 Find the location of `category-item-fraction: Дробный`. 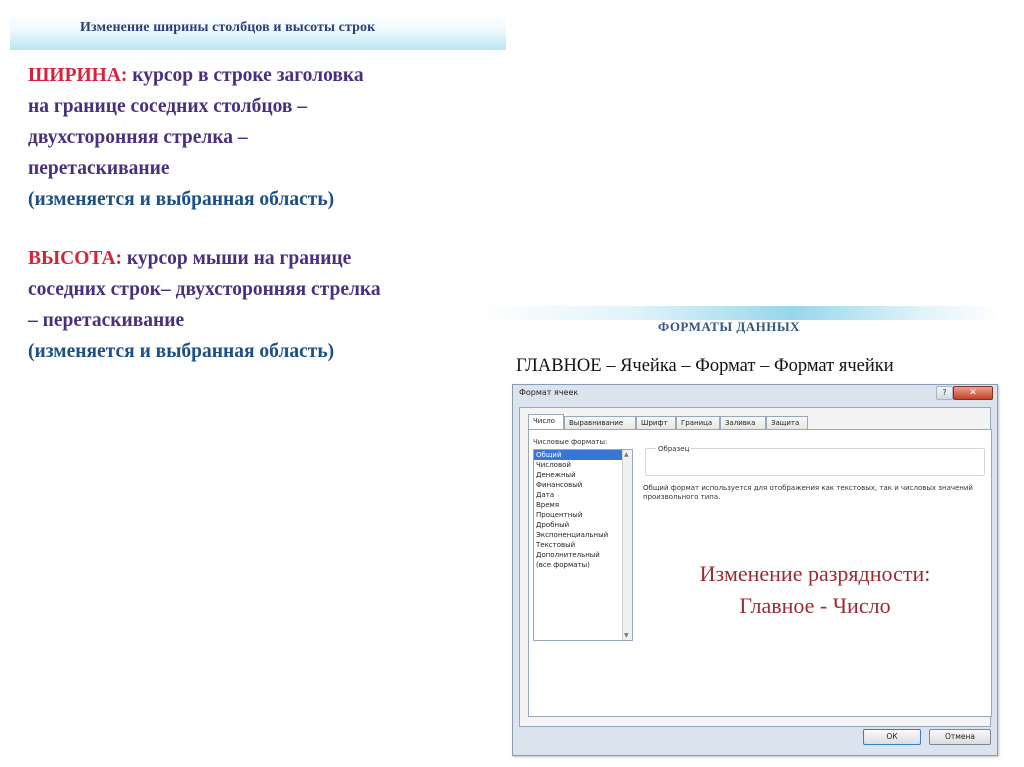

category-item-fraction: Дробный is located at coordinates (583, 525).